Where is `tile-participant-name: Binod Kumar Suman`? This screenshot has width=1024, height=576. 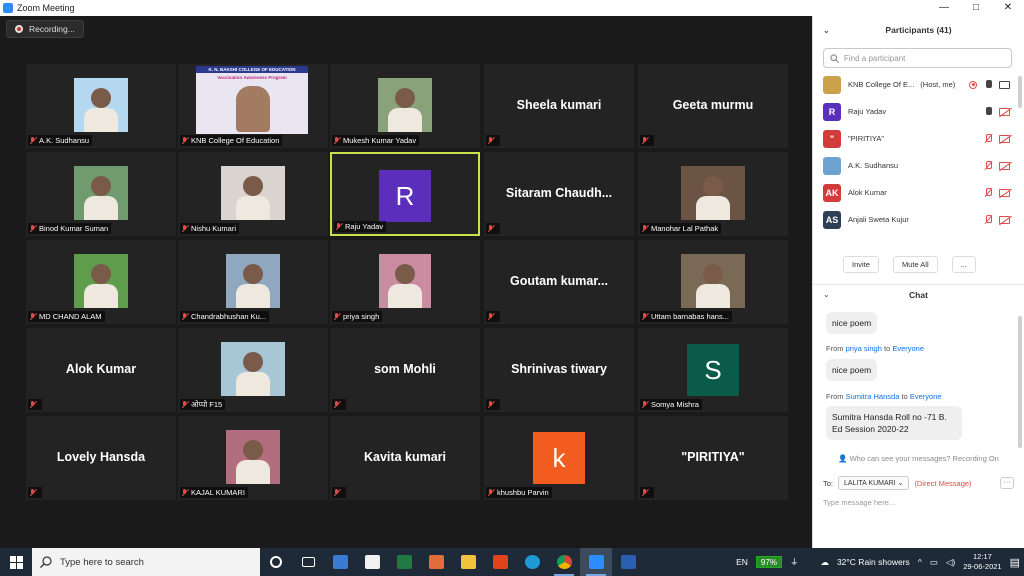
tile-participant-name: Binod Kumar Suman is located at coordinates (74, 228).